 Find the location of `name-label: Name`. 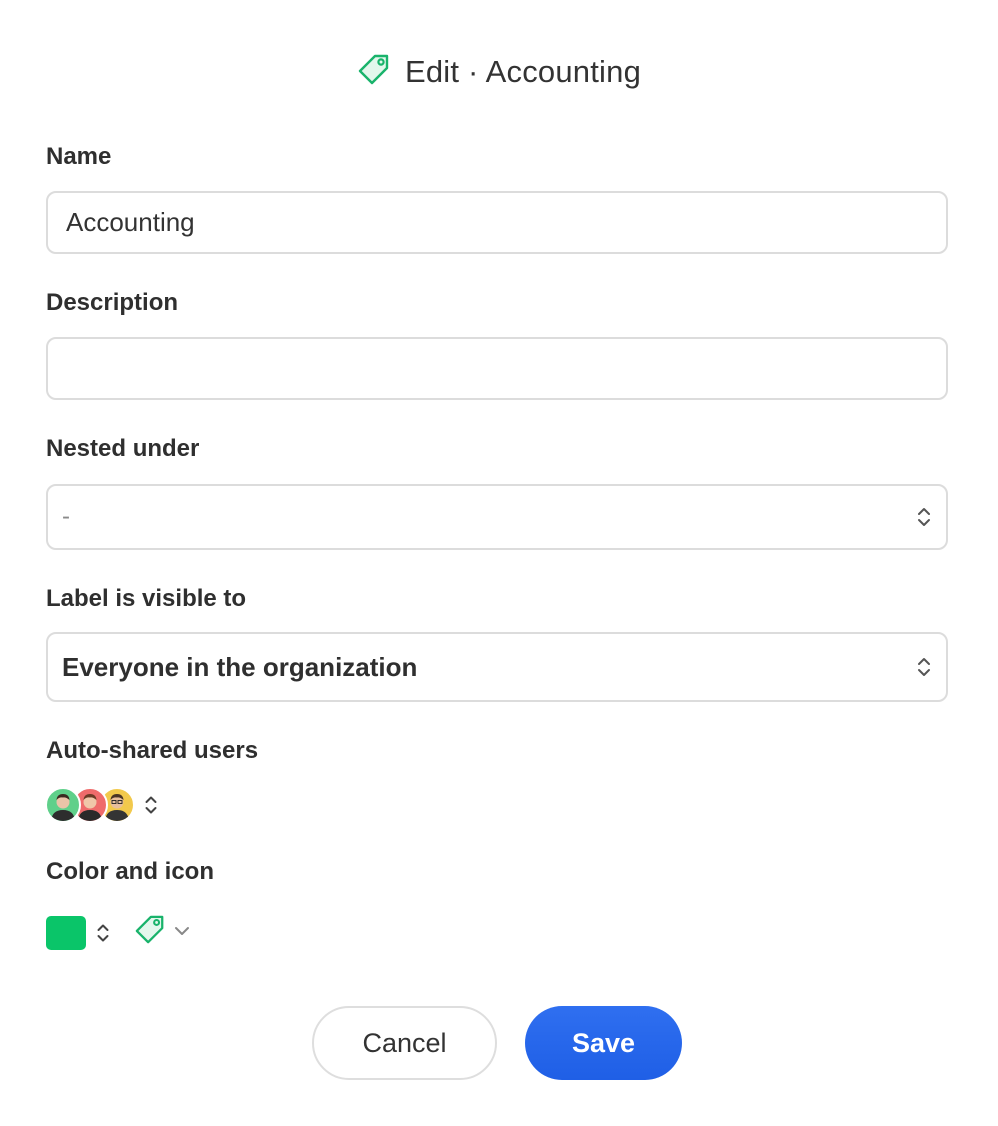

name-label: Name is located at coordinates (79, 156).